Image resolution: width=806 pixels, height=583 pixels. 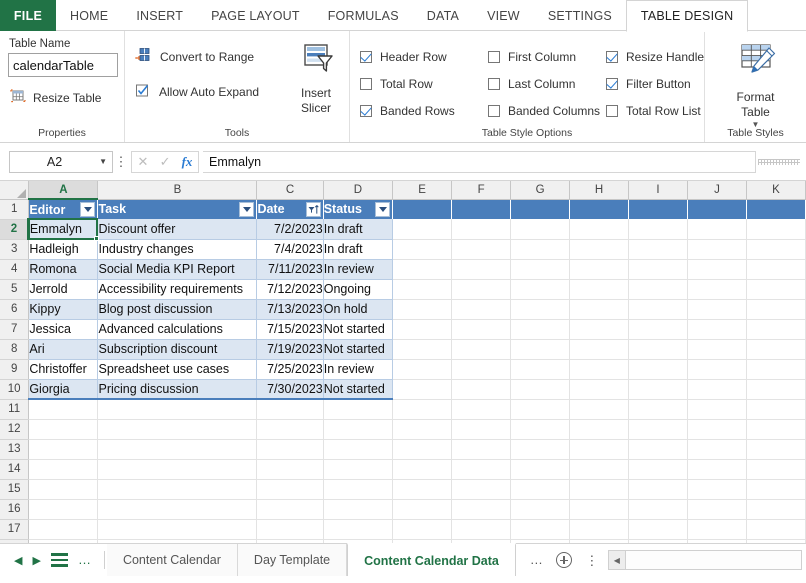 I want to click on cell-I12, so click(x=658, y=429).